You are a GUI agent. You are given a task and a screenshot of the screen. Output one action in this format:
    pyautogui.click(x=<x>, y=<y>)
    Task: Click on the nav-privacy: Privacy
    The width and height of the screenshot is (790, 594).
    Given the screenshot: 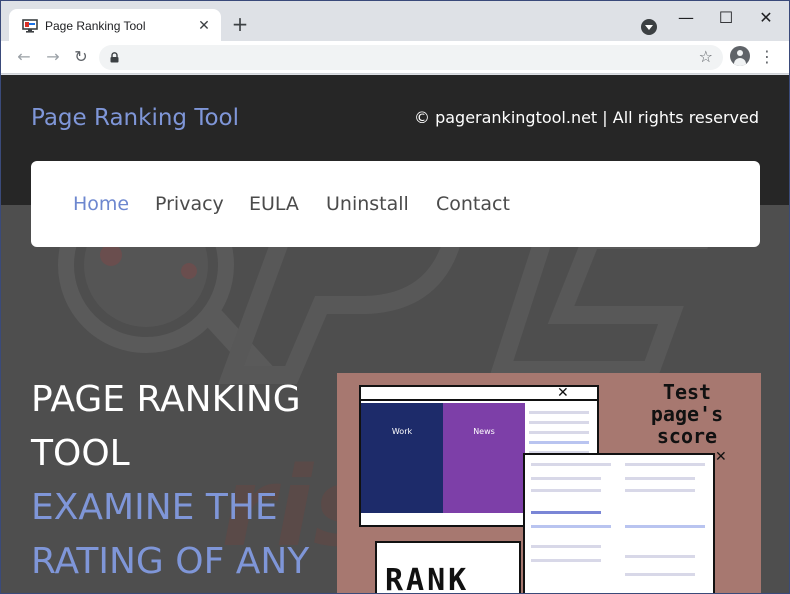 What is the action you would take?
    pyautogui.click(x=189, y=204)
    